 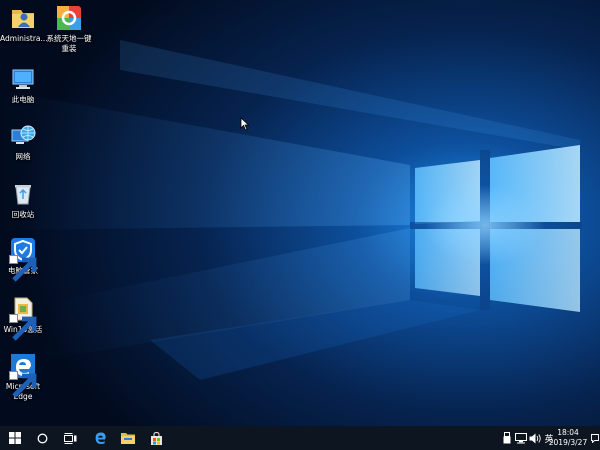 I want to click on desktop-icon-win10-activate: Win10激活, so click(x=23, y=318).